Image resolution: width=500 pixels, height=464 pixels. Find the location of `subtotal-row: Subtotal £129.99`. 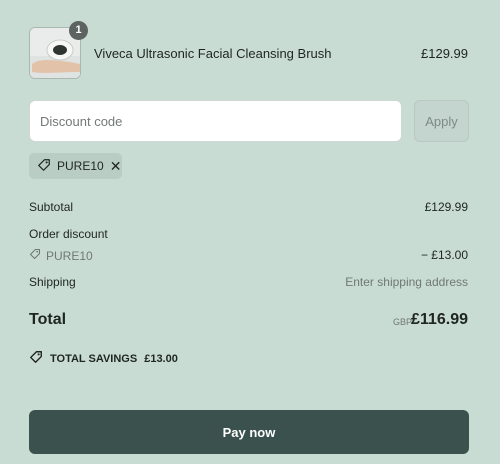

subtotal-row: Subtotal £129.99 is located at coordinates (248, 207).